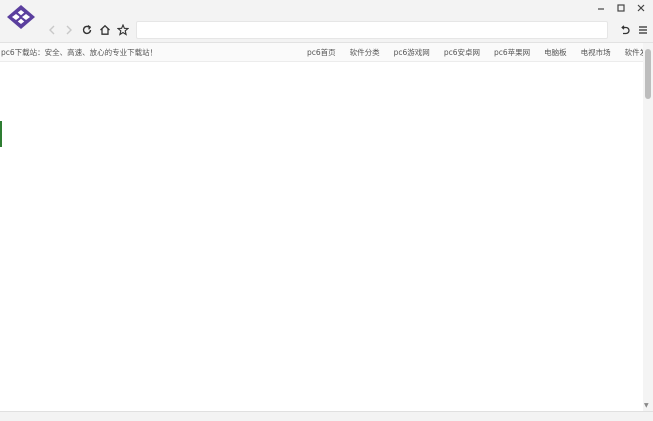 Image resolution: width=653 pixels, height=421 pixels. I want to click on side-accent, so click(1, 134).